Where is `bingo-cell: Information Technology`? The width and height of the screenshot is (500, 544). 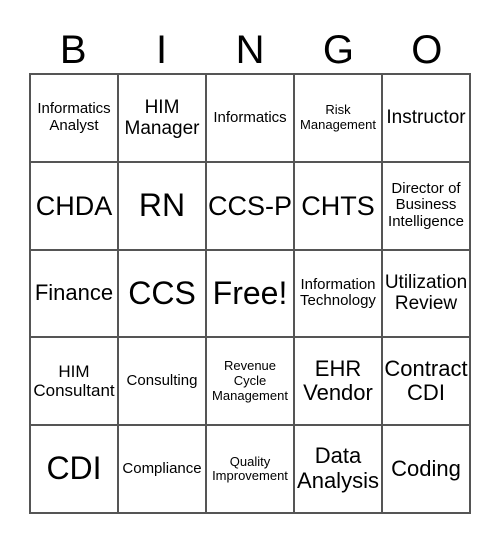 bingo-cell: Information Technology is located at coordinates (338, 293).